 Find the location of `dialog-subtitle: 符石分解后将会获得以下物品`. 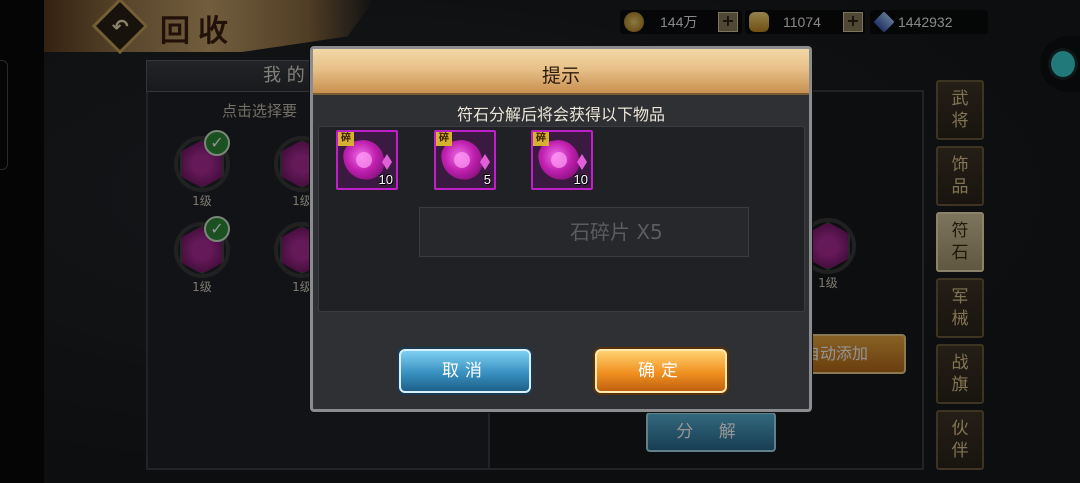

dialog-subtitle: 符石分解后将会获得以下物品 is located at coordinates (560, 114).